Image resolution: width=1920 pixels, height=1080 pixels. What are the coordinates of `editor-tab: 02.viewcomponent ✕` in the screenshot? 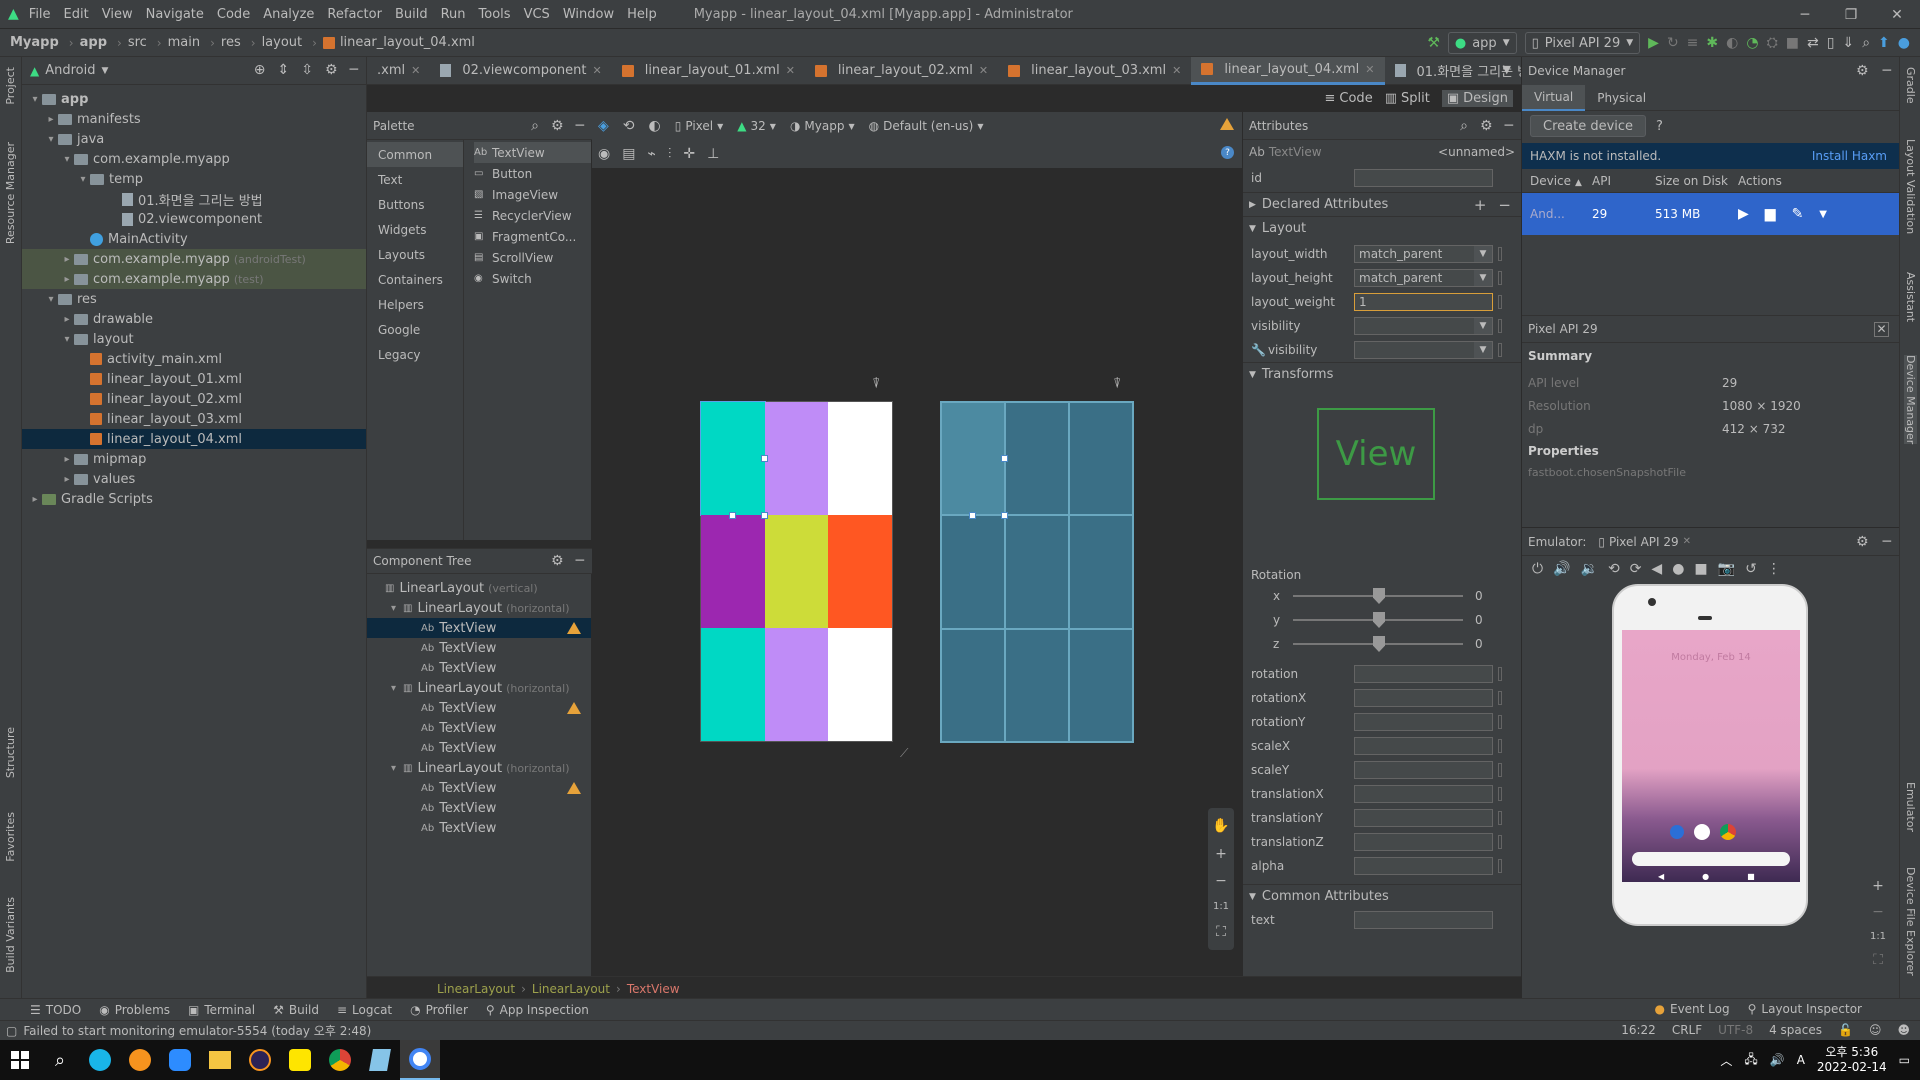 It's located at (520, 71).